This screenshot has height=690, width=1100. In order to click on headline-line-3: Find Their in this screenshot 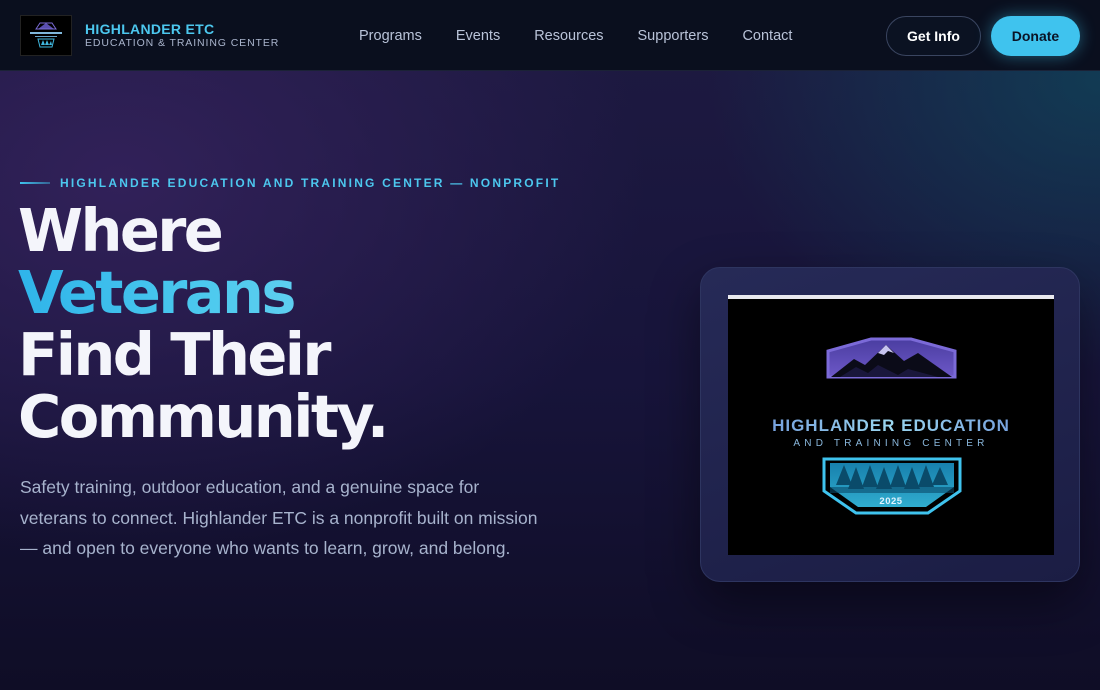, I will do `click(174, 354)`.